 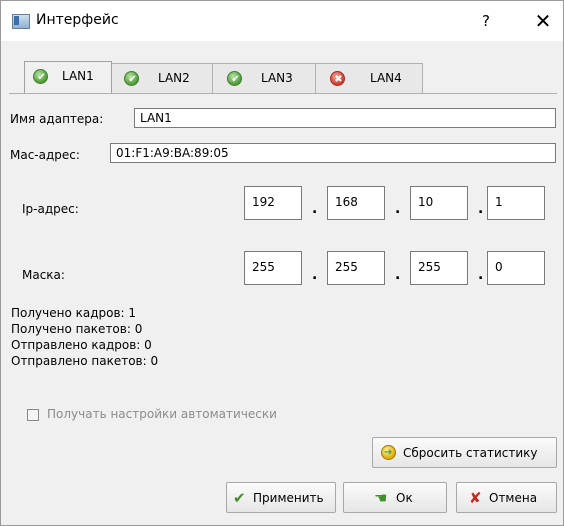 I want to click on ip-octet-1: 192, so click(x=273, y=203).